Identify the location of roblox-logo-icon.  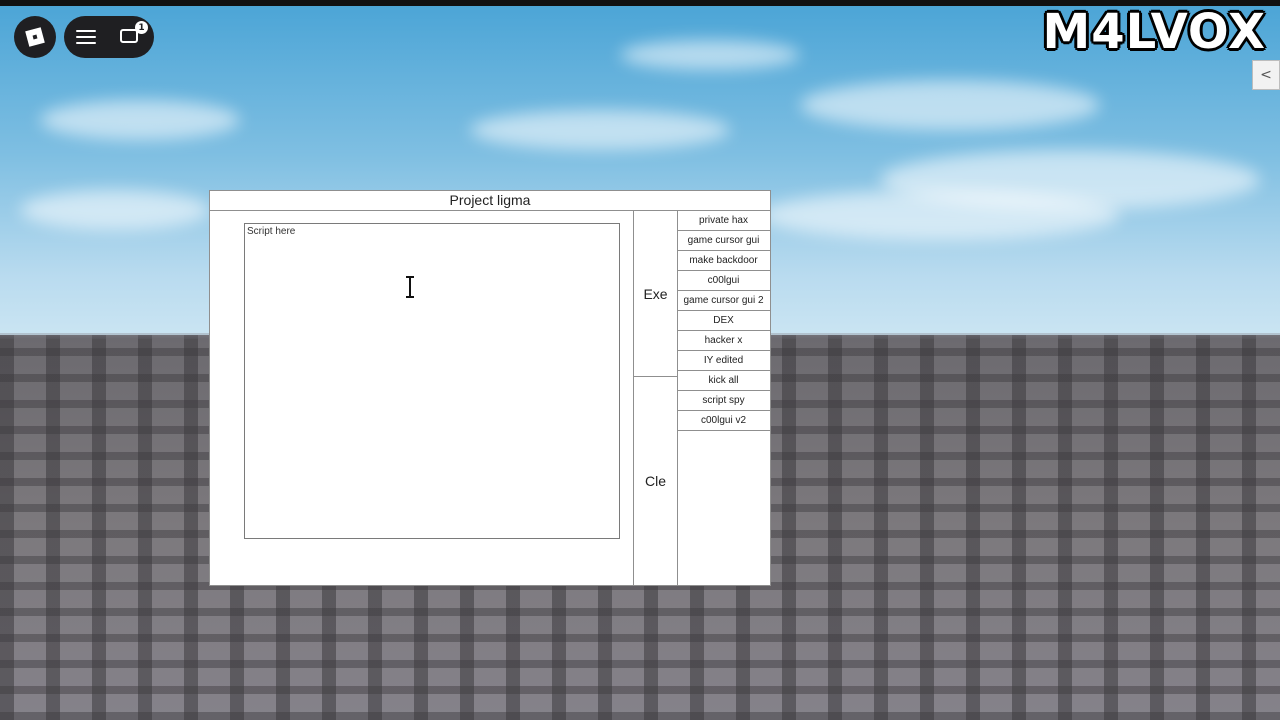
(35, 37).